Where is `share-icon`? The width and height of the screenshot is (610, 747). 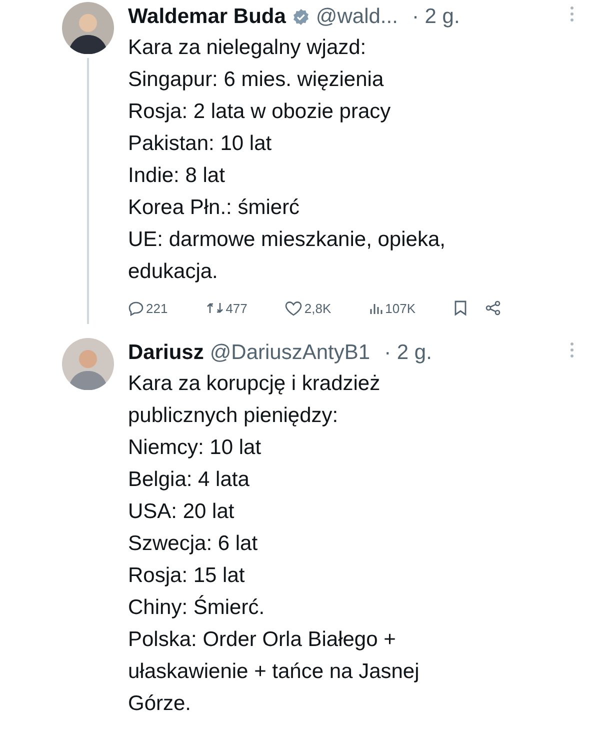 share-icon is located at coordinates (492, 308).